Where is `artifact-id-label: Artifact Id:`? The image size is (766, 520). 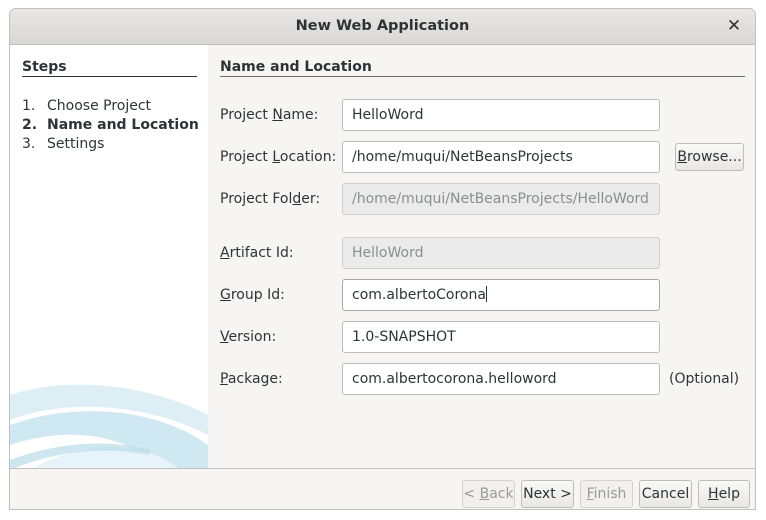 artifact-id-label: Artifact Id: is located at coordinates (257, 253).